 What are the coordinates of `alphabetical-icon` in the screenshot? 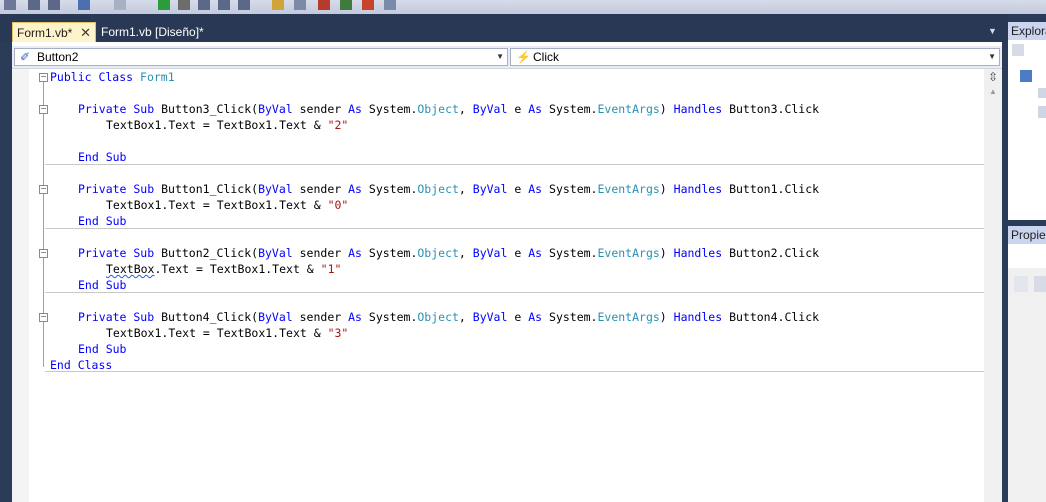 It's located at (1040, 284).